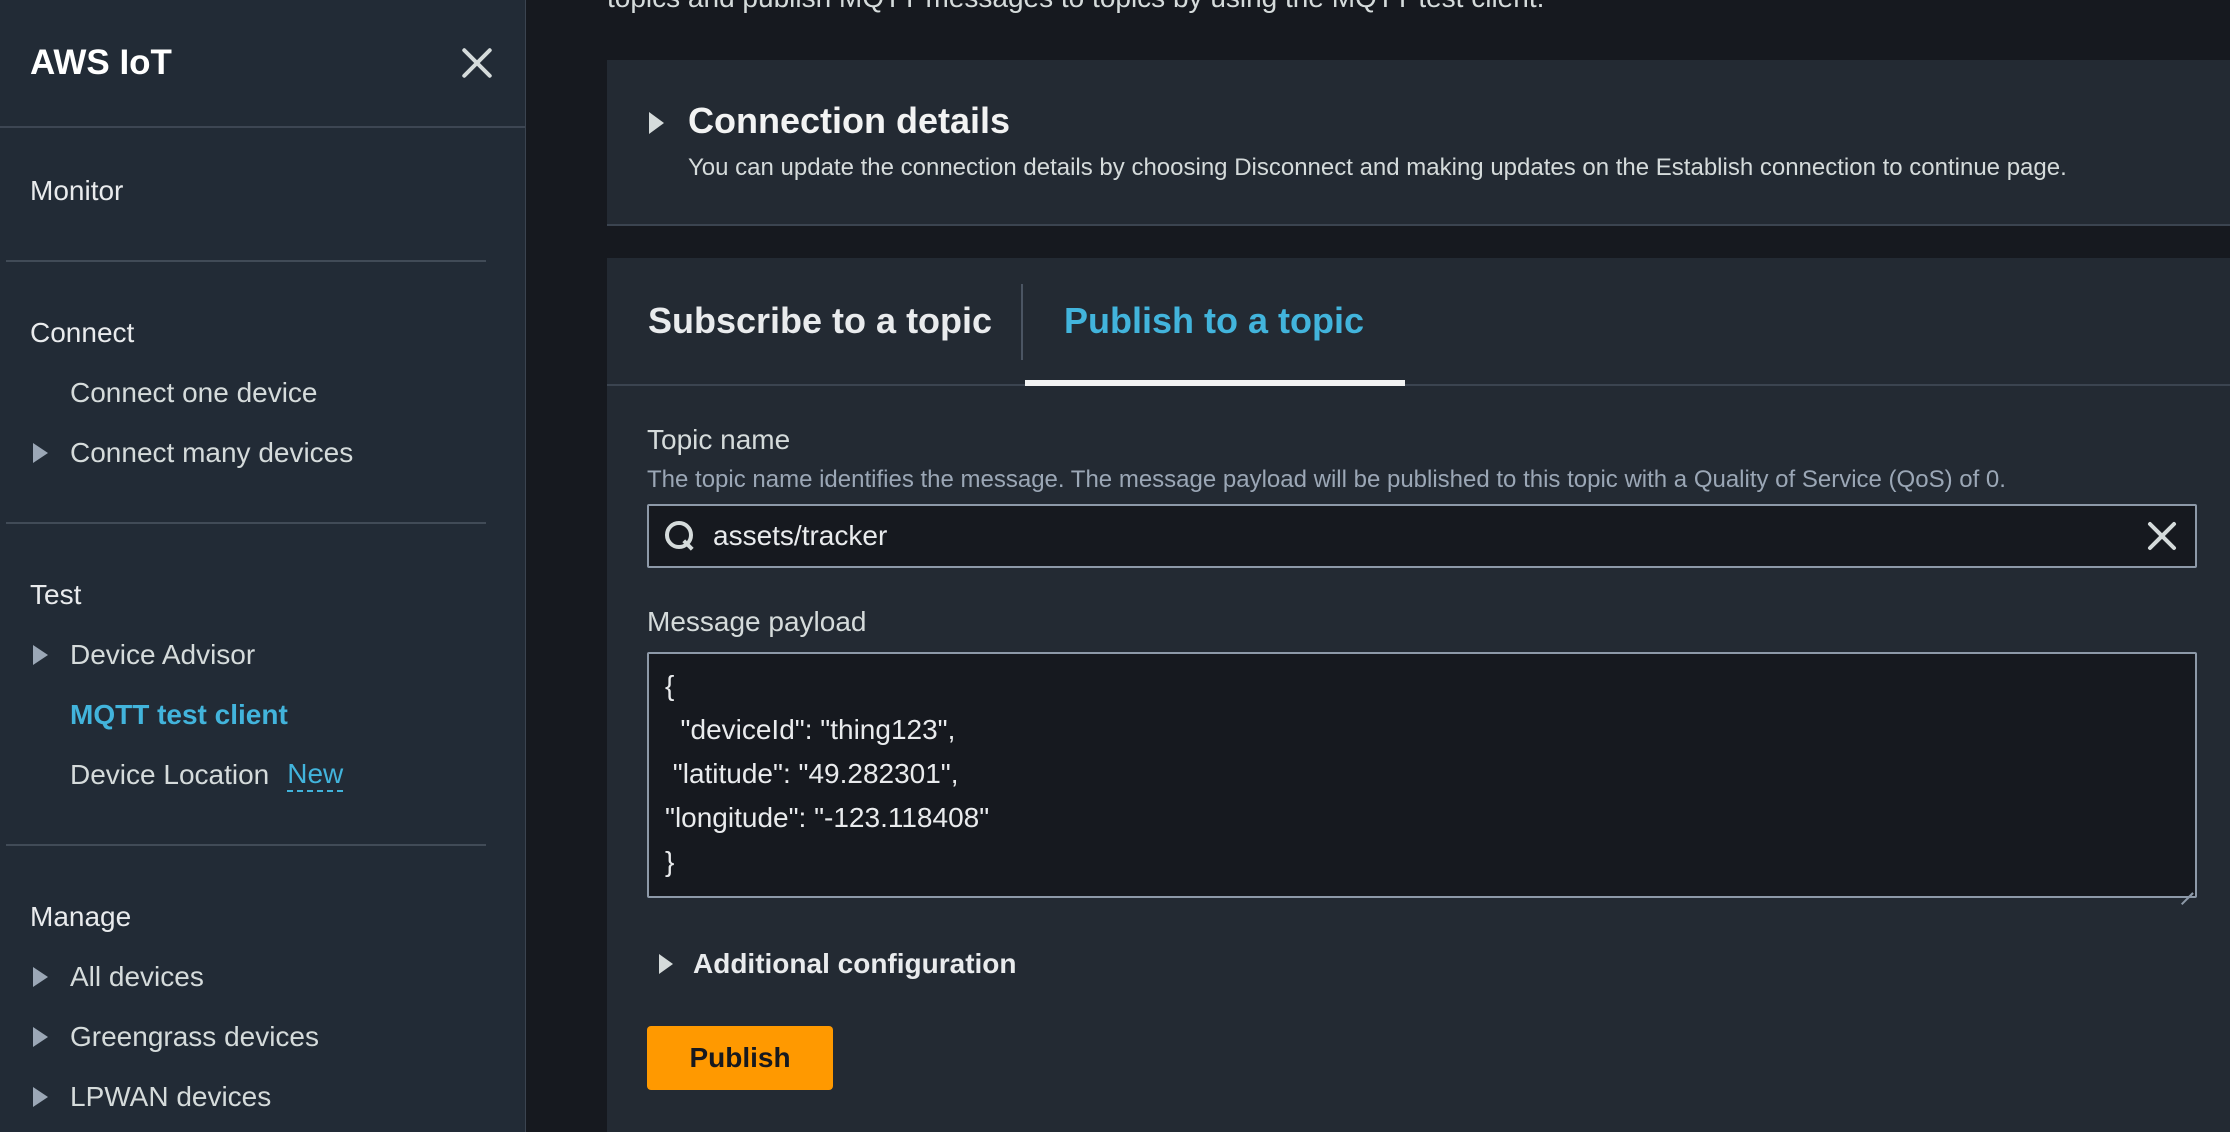  Describe the element at coordinates (171, 1096) in the screenshot. I see `sidebar-item-label: LPWAN devices` at that location.